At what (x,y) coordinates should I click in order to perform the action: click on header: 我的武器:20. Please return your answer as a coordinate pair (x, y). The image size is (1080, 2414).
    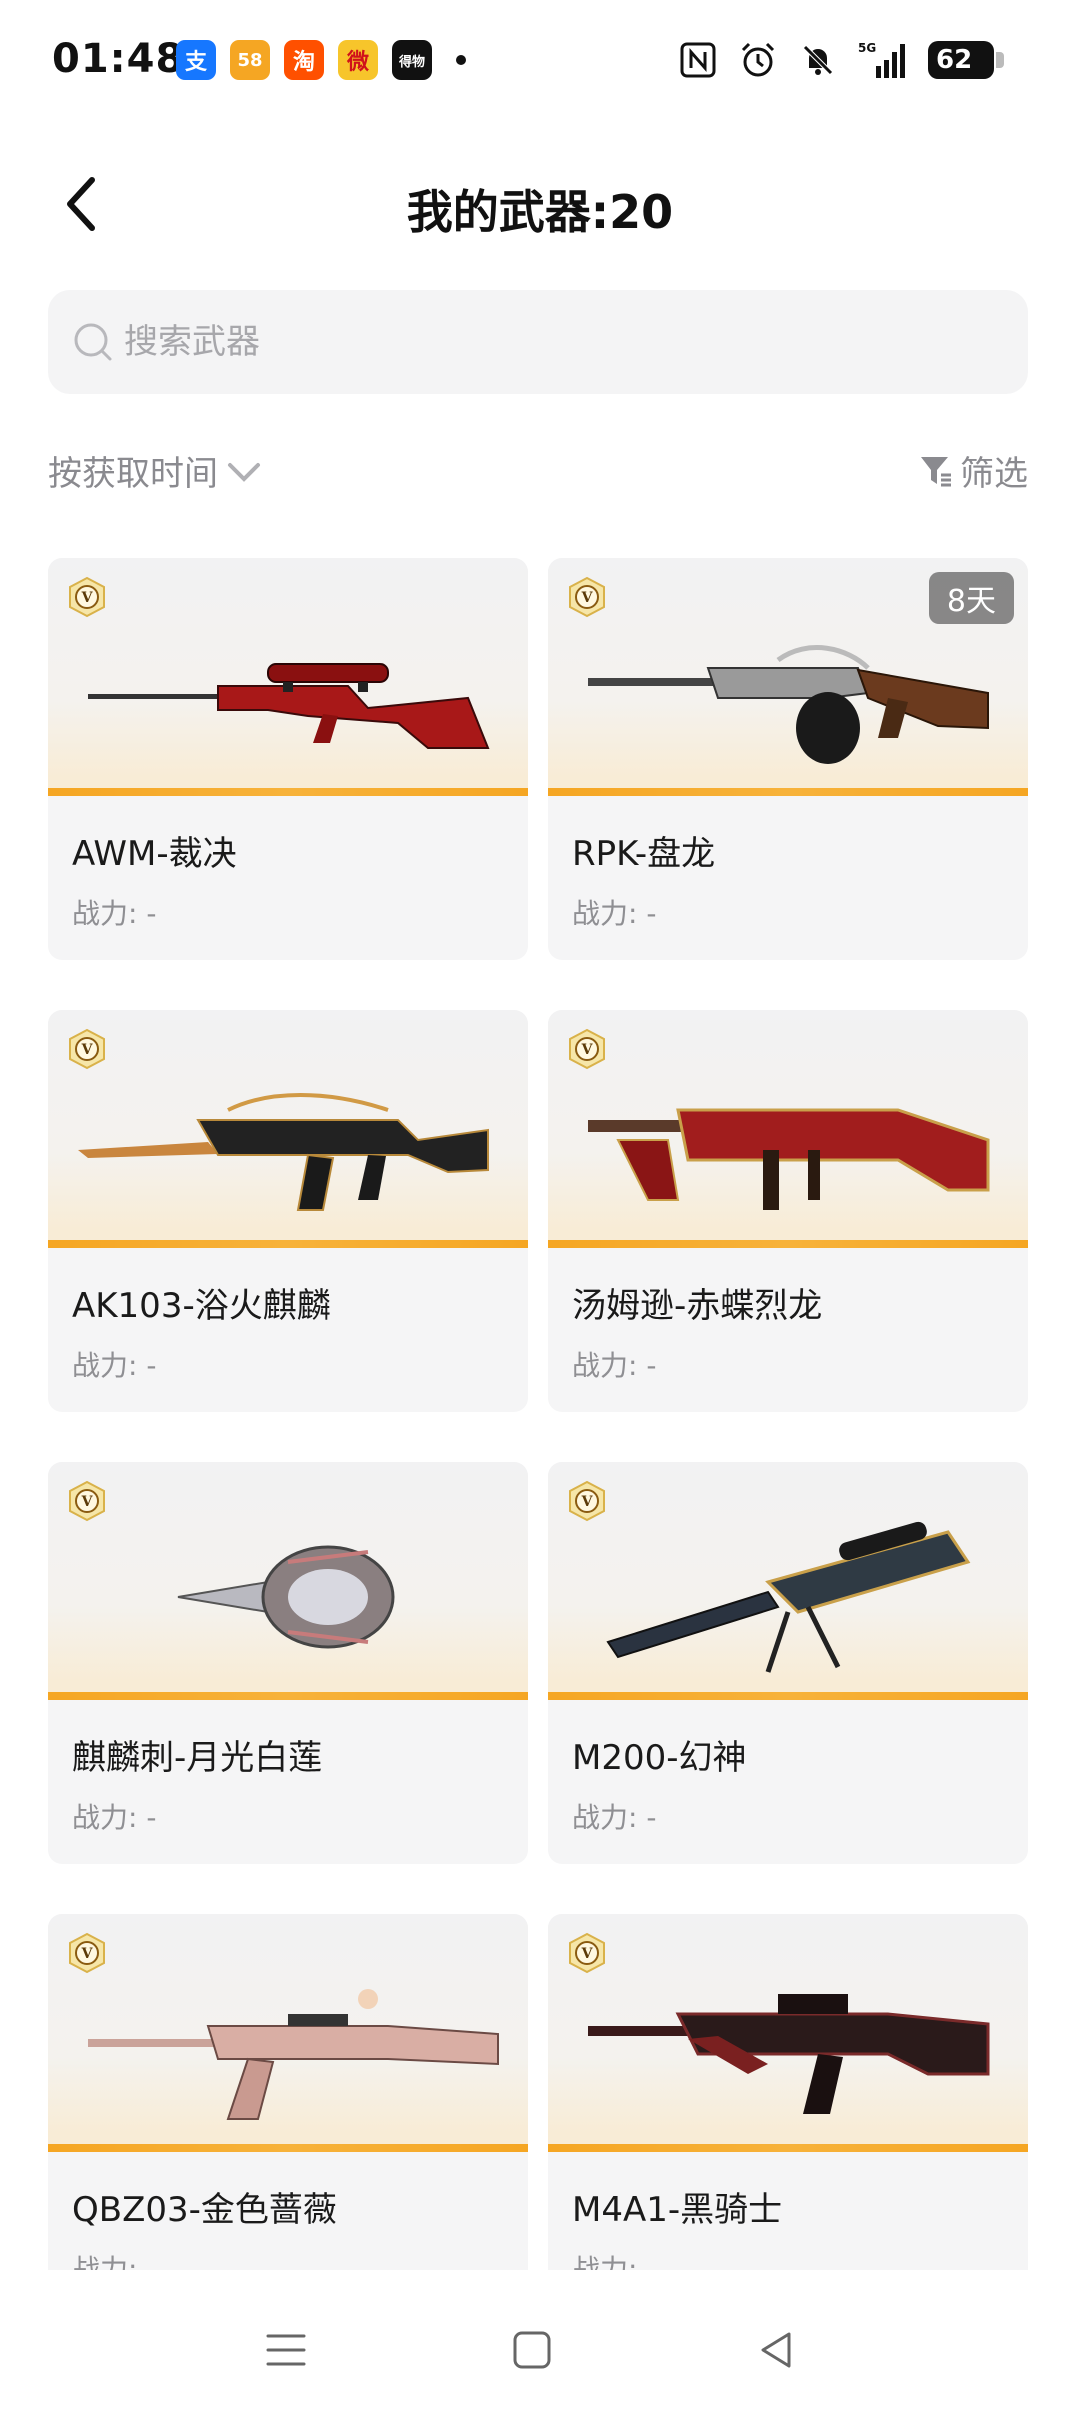
    Looking at the image, I should click on (540, 205).